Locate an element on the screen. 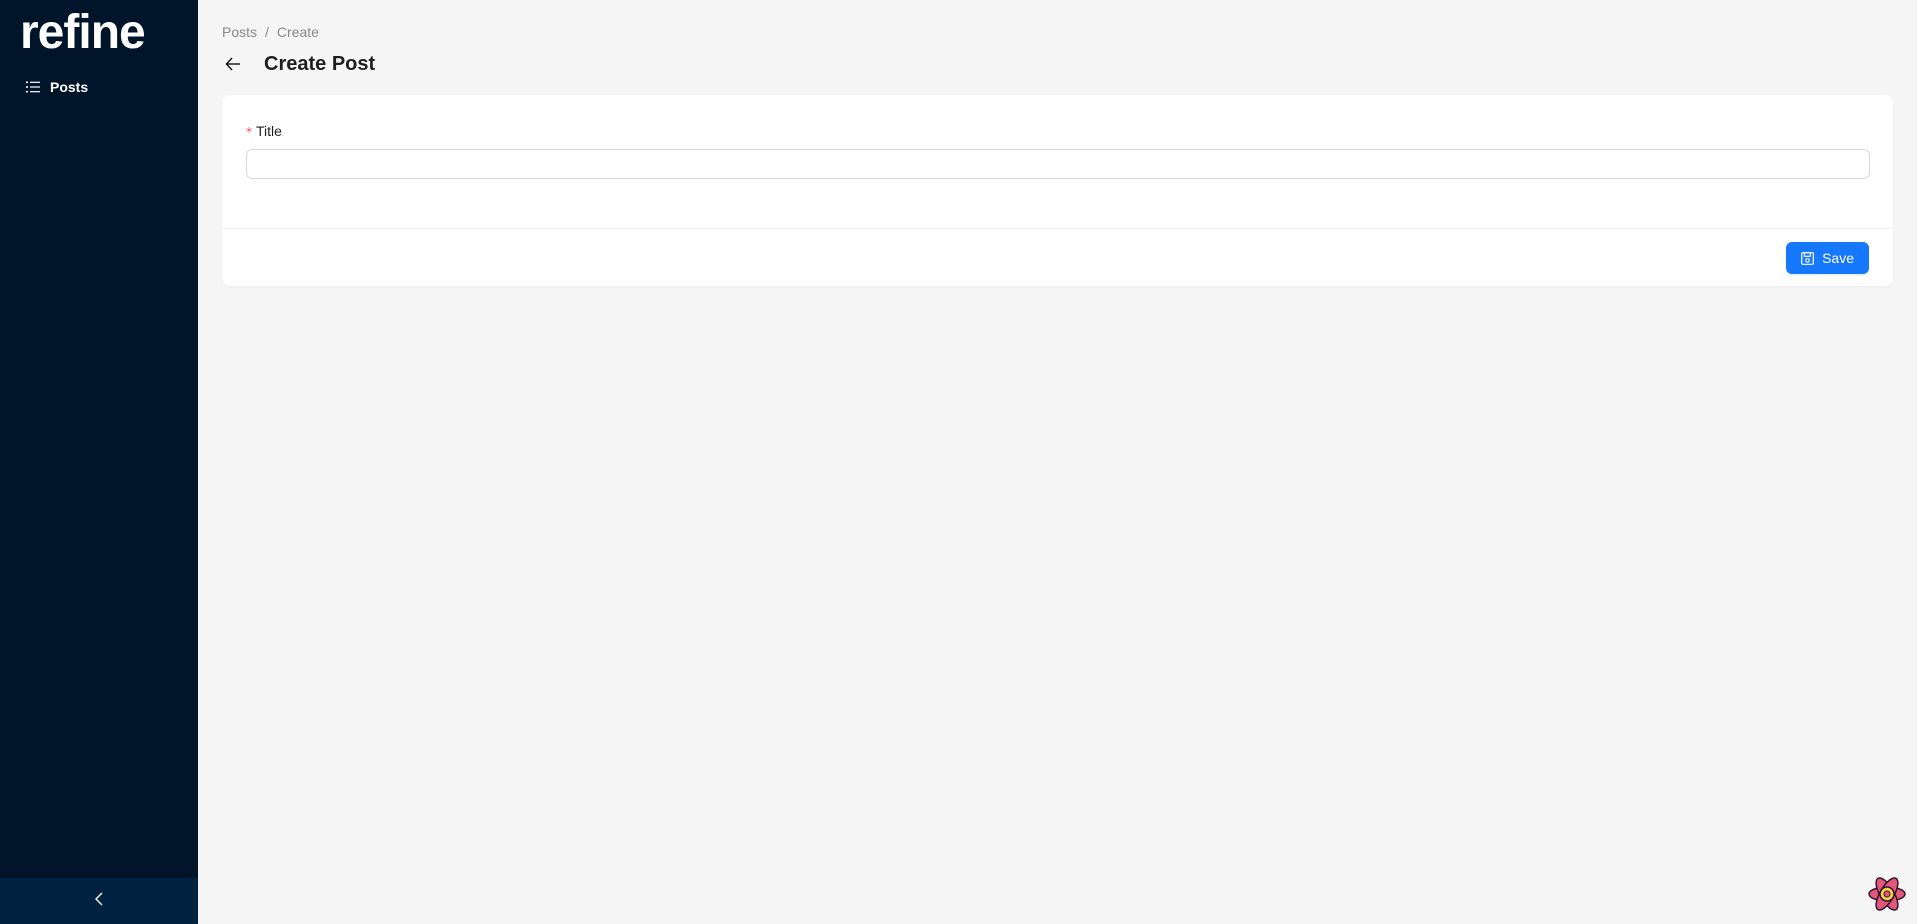 Image resolution: width=1917 pixels, height=924 pixels. breadcrumb-item-posts: Posts is located at coordinates (239, 32).